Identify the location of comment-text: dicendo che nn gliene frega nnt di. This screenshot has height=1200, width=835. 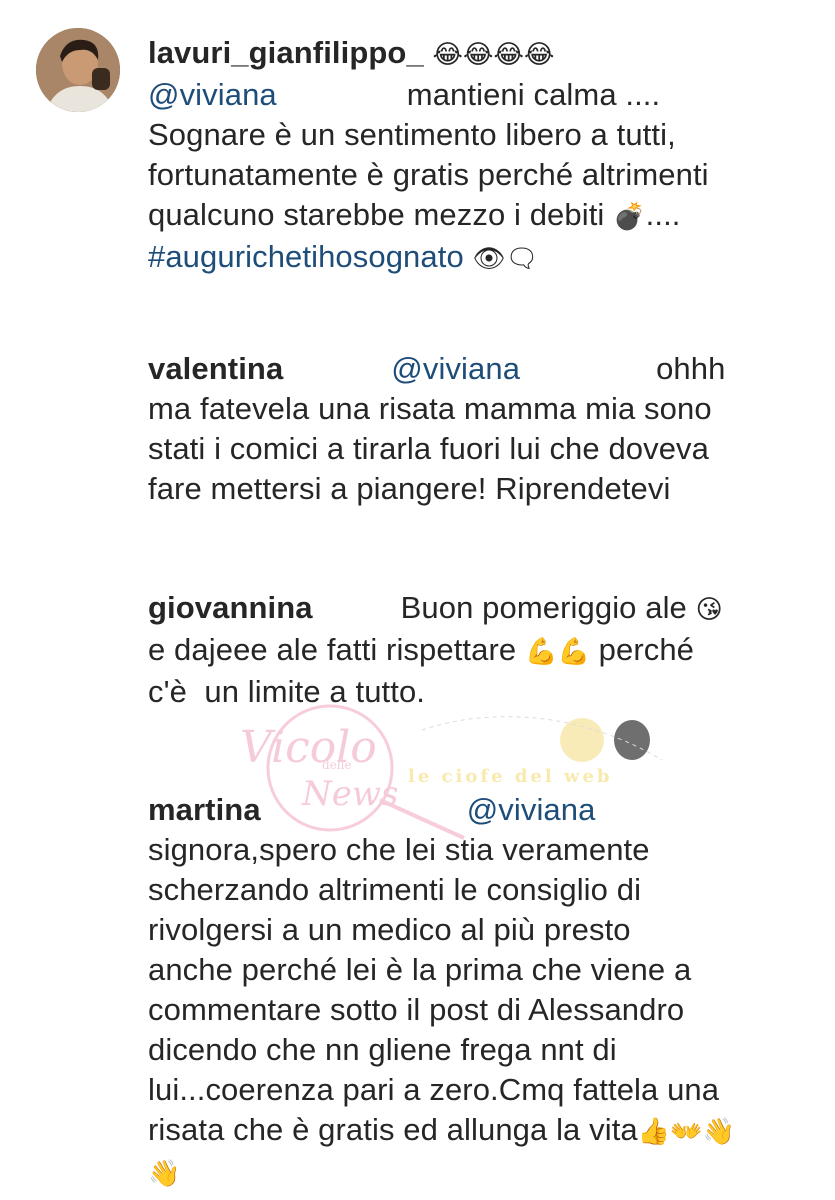
(382, 1049).